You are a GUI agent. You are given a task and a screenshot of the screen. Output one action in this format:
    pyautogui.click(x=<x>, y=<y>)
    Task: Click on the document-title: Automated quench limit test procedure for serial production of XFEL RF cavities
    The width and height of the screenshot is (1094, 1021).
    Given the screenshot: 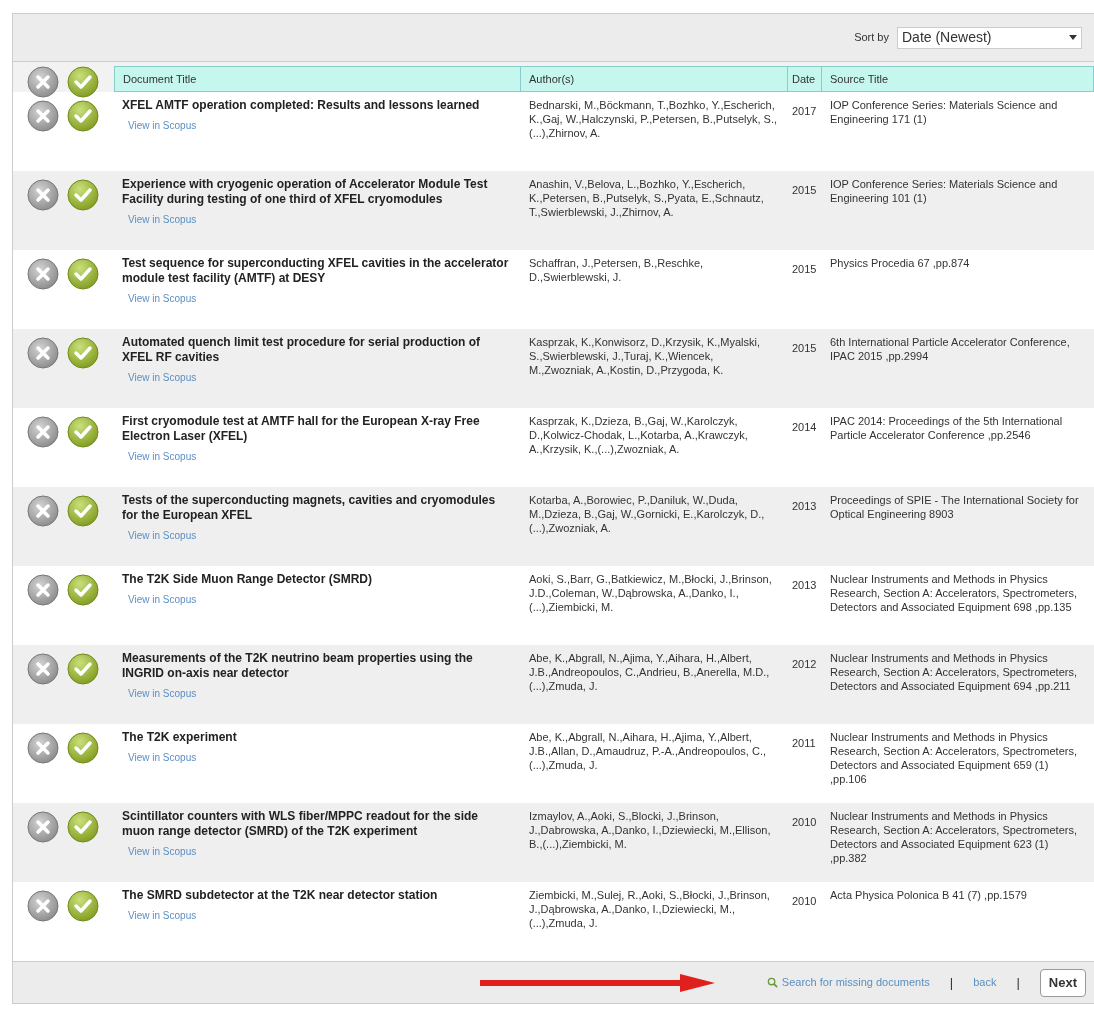 What is the action you would take?
    pyautogui.click(x=302, y=350)
    